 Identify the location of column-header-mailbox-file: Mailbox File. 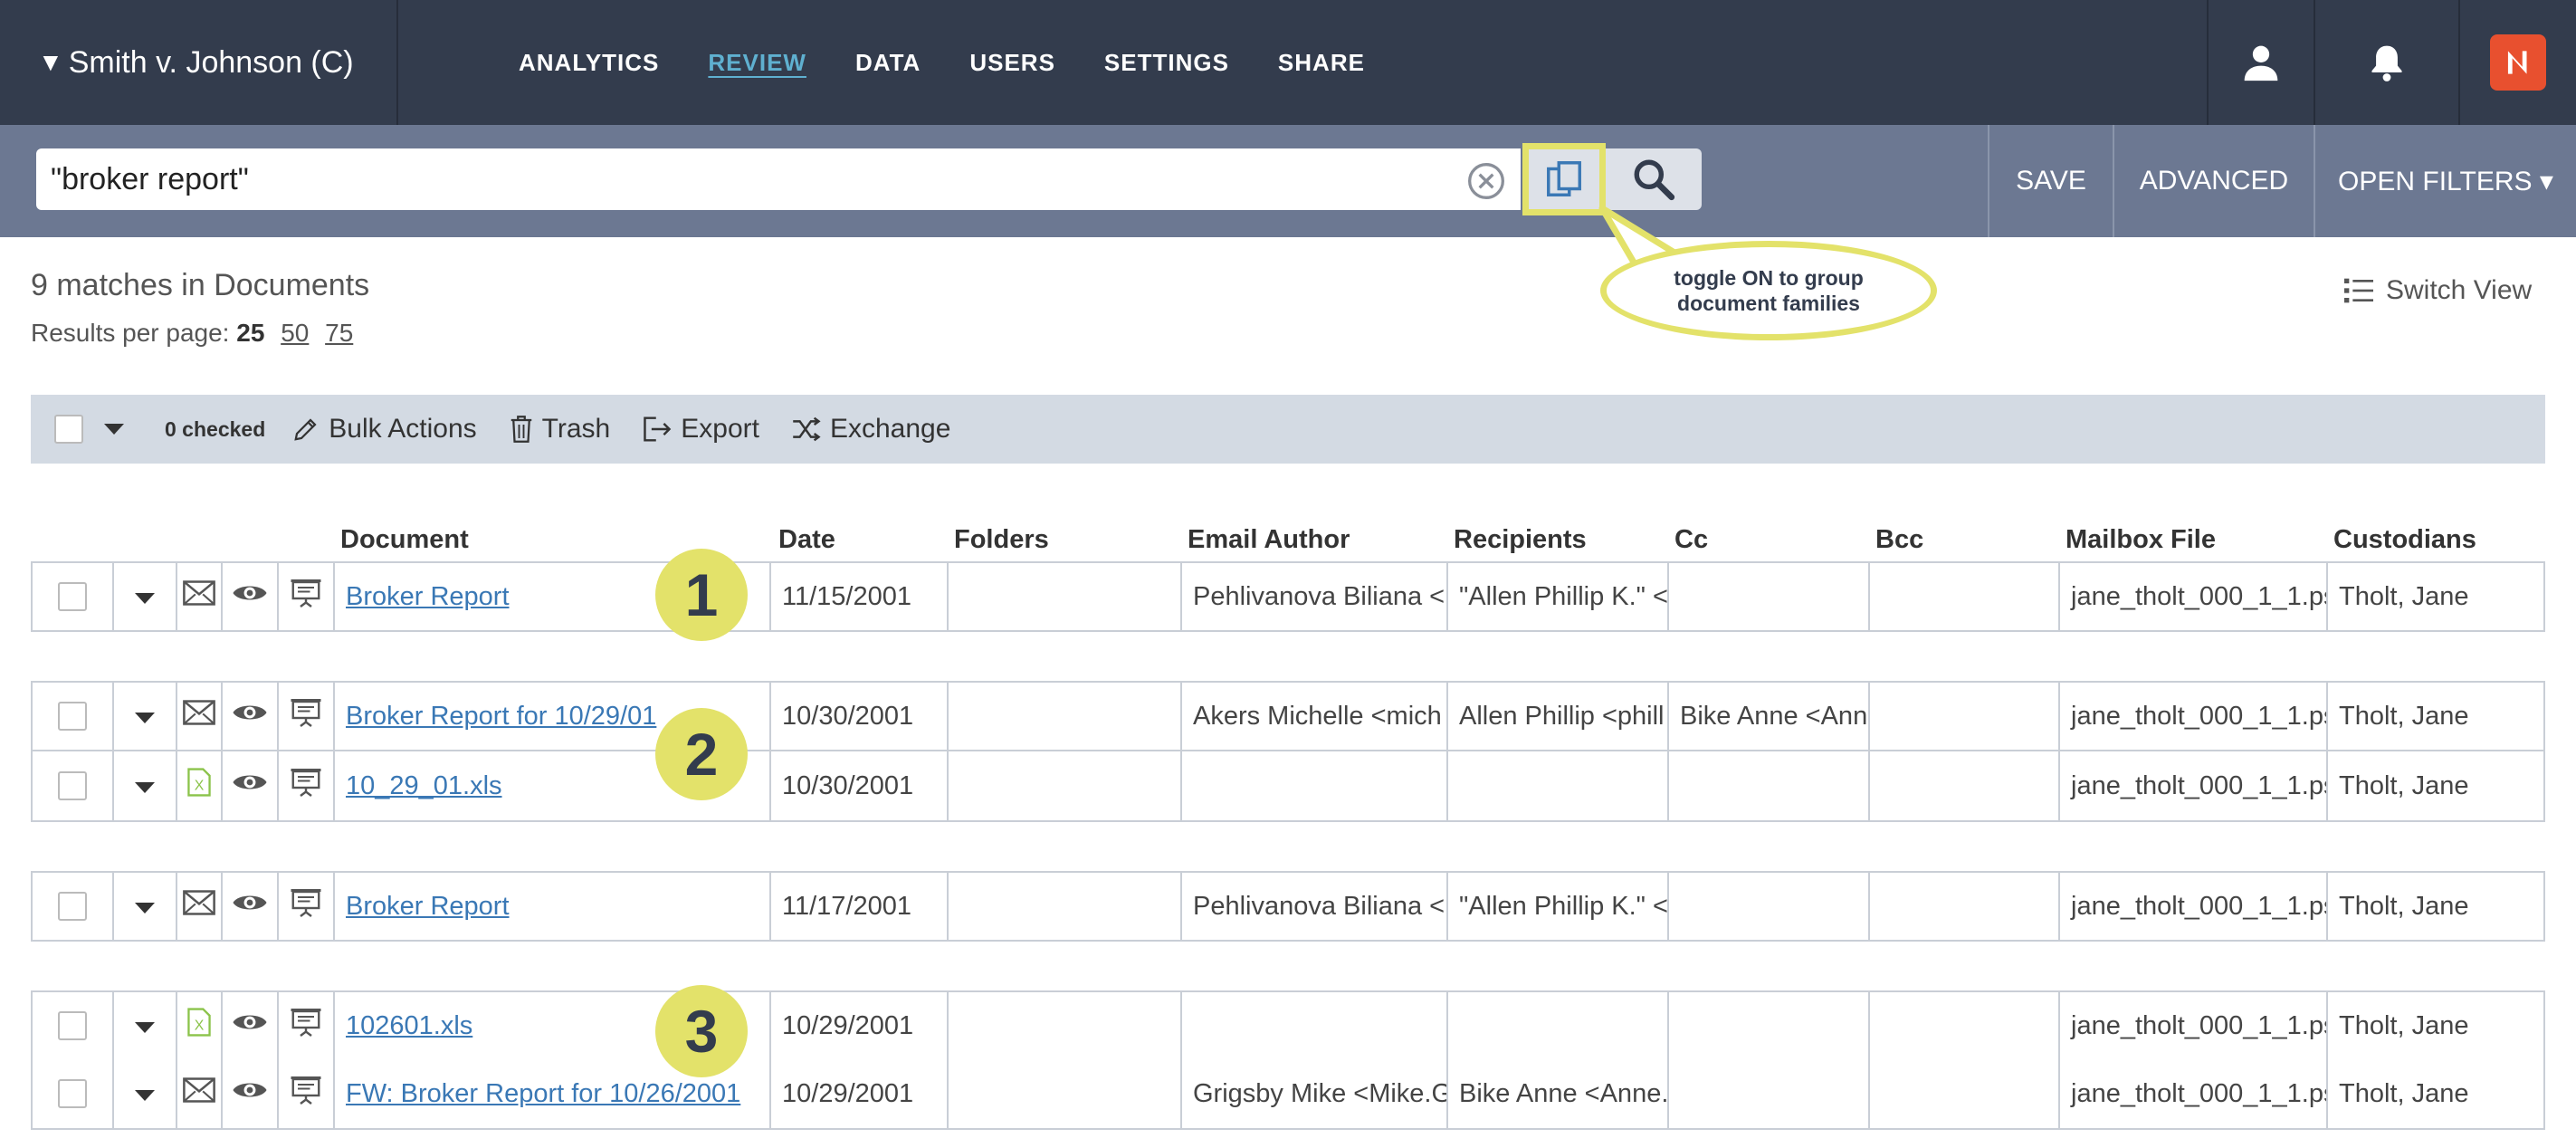
(2141, 540).